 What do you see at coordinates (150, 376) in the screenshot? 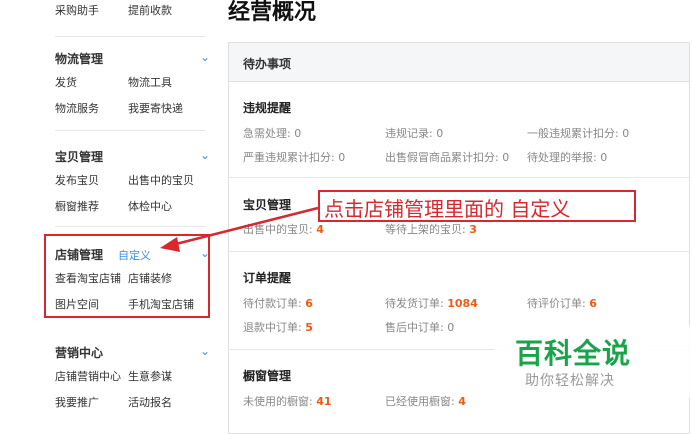
I see `sidebar-item-business-advisor: 生意参谋` at bounding box center [150, 376].